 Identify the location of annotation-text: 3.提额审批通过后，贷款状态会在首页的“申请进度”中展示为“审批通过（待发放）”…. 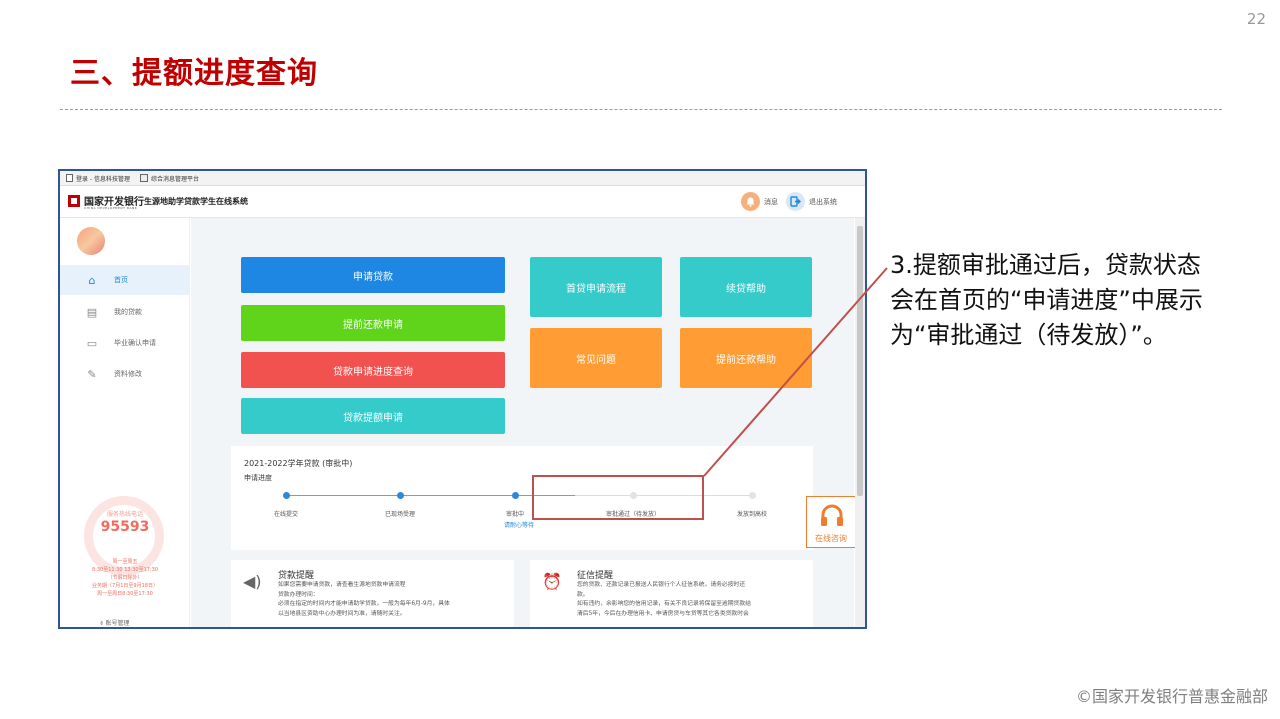
(1046, 300).